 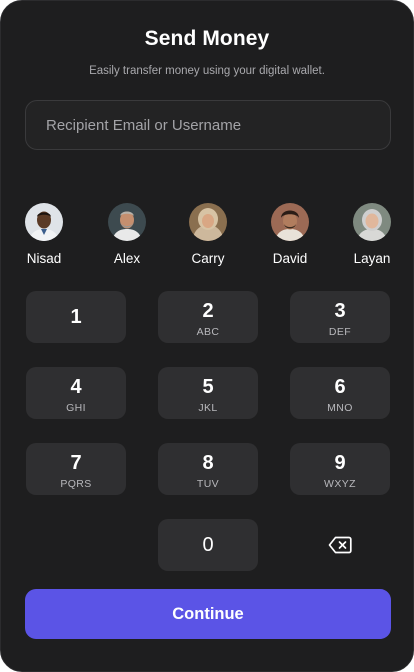 What do you see at coordinates (208, 408) in the screenshot?
I see `key-letters: JKL` at bounding box center [208, 408].